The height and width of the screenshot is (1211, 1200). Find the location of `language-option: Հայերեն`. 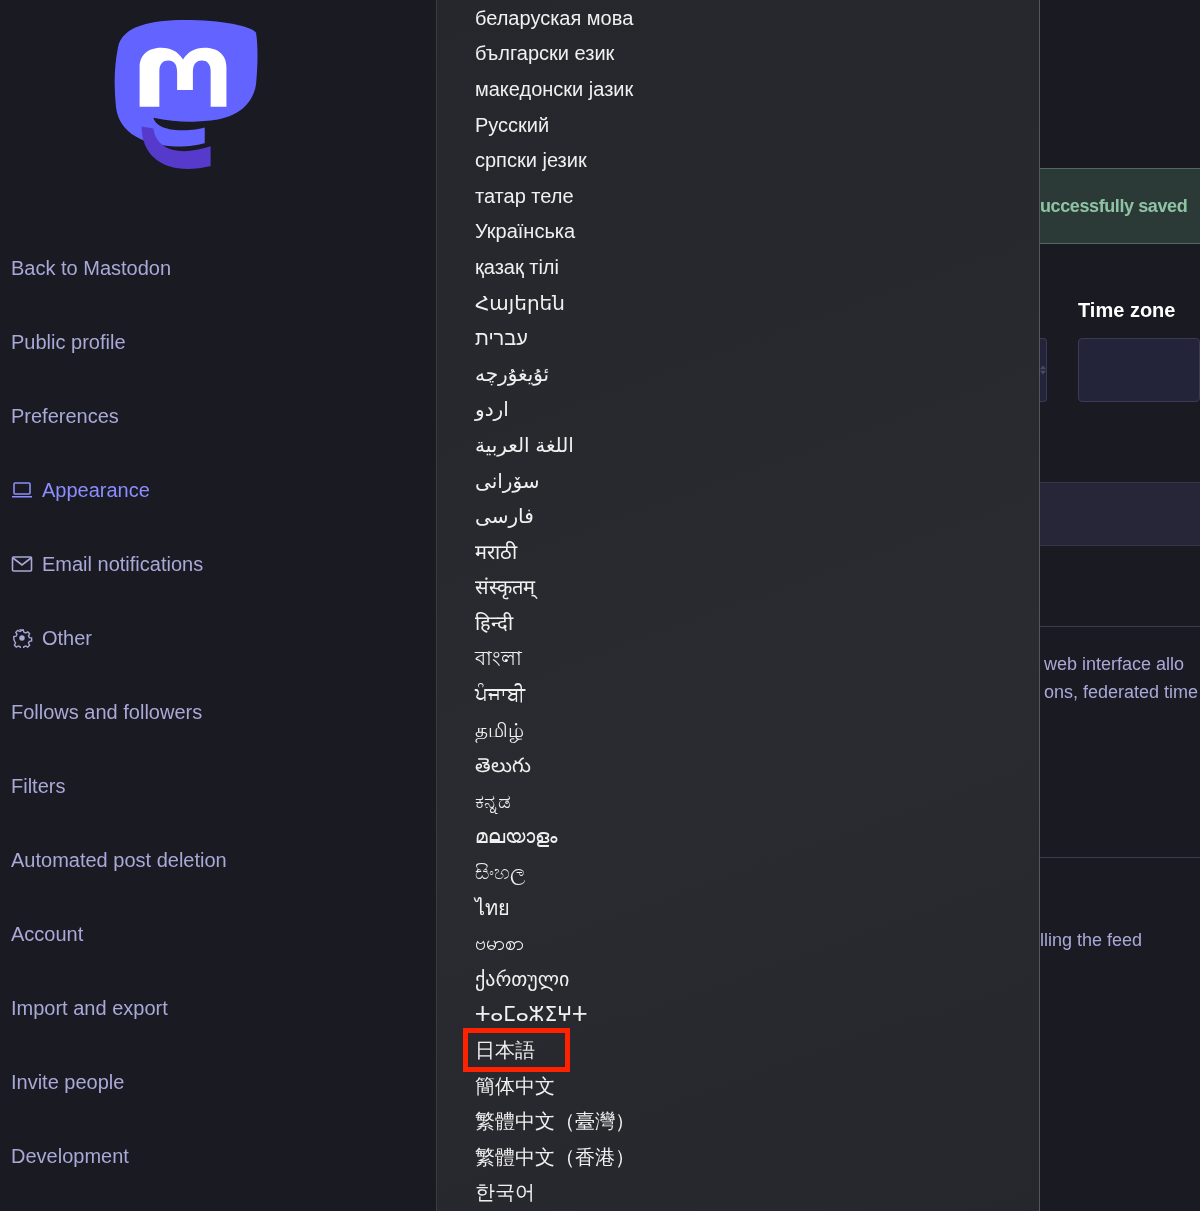

language-option: Հայերեն is located at coordinates (520, 302).